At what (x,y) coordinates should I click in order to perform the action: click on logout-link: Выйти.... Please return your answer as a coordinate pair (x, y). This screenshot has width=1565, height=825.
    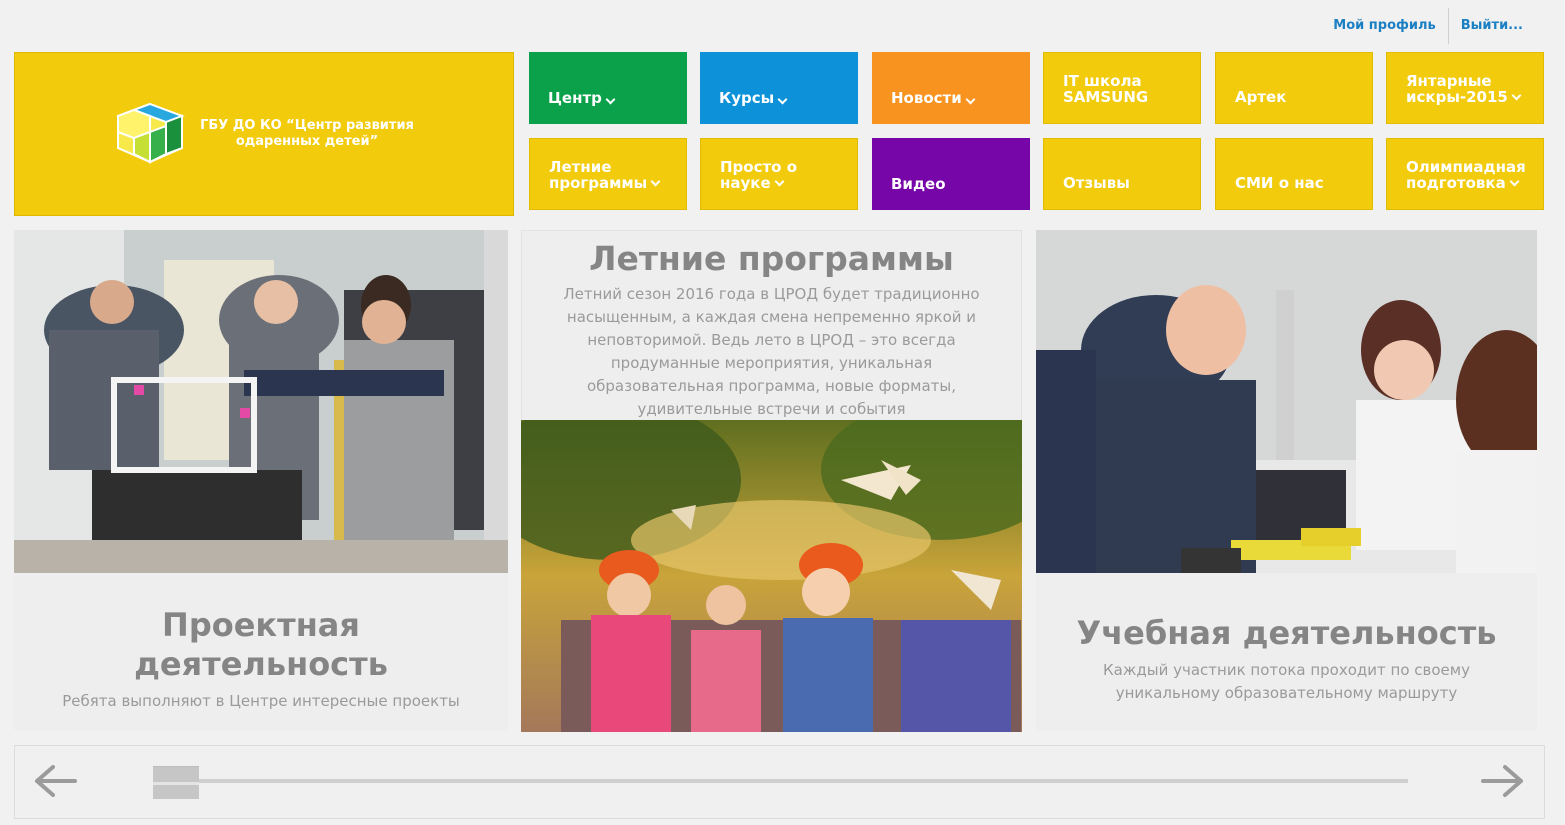
    Looking at the image, I should click on (1492, 26).